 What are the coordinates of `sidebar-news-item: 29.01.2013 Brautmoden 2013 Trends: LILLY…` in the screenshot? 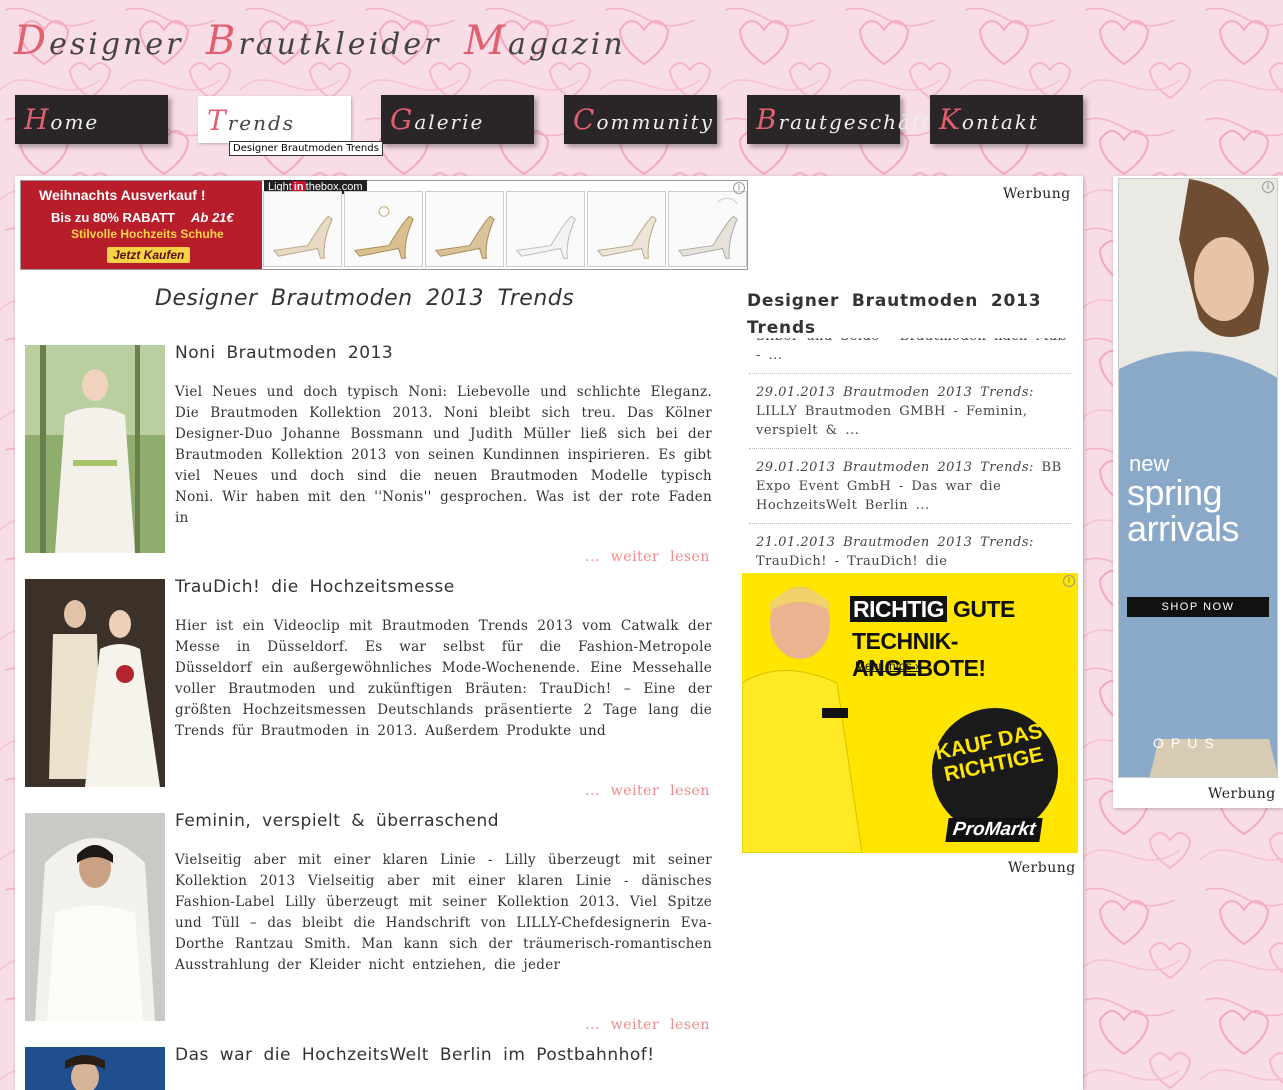 It's located at (910, 411).